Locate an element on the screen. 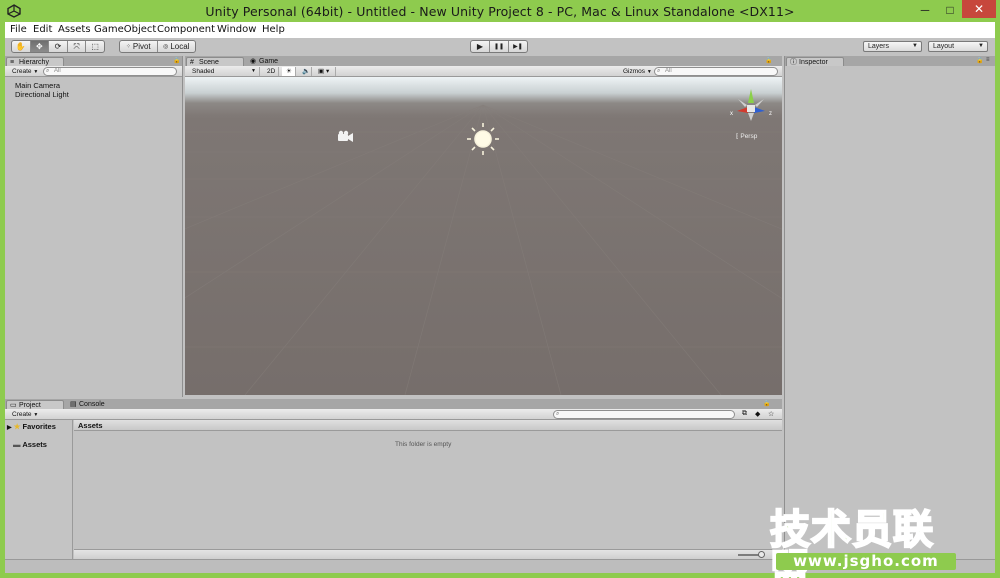  scale-icon: ⤧ is located at coordinates (77, 46).